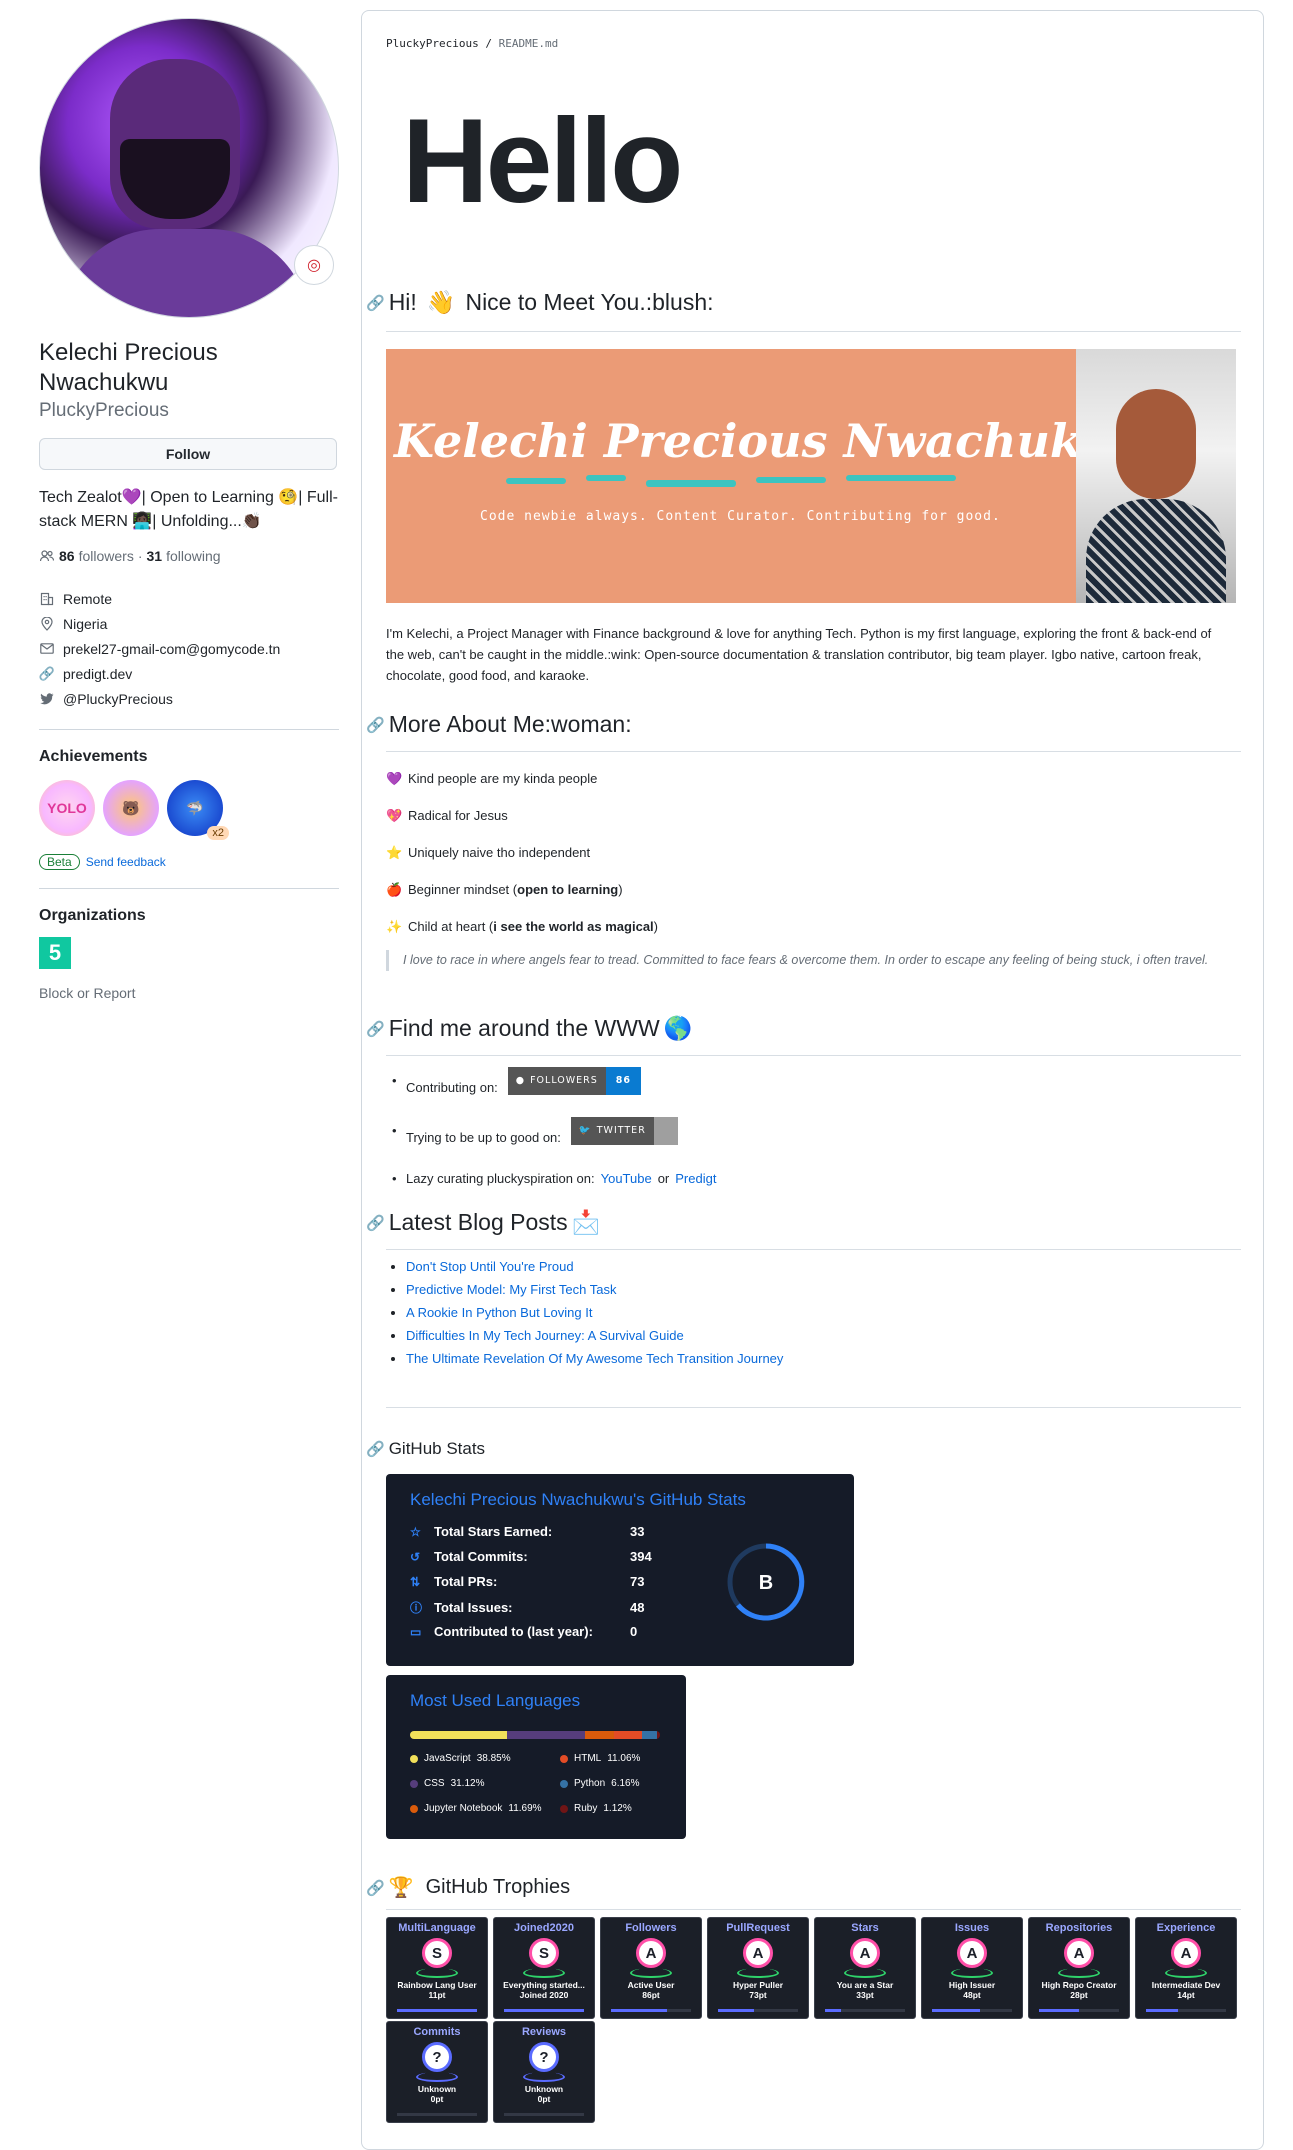 The height and width of the screenshot is (2150, 1293). What do you see at coordinates (437, 2089) in the screenshot?
I see `trophy-title: Unknown` at bounding box center [437, 2089].